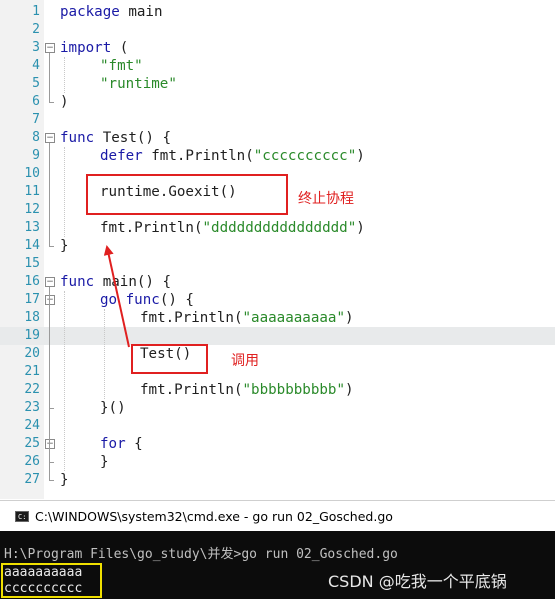 The width and height of the screenshot is (555, 599). I want to click on output-highlight-box, so click(51, 580).